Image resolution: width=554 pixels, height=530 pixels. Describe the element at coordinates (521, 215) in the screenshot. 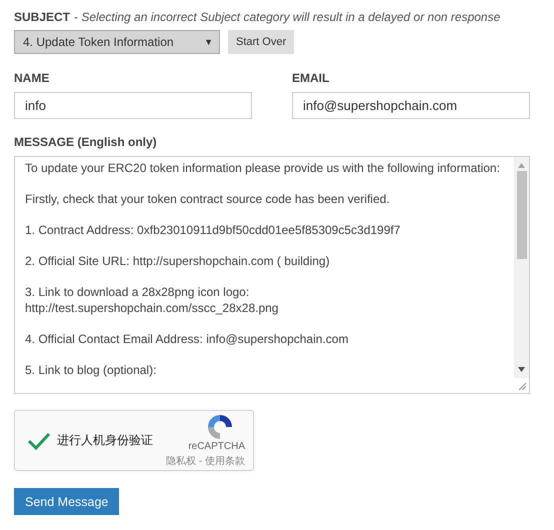

I see `scrollbar-thumb` at that location.